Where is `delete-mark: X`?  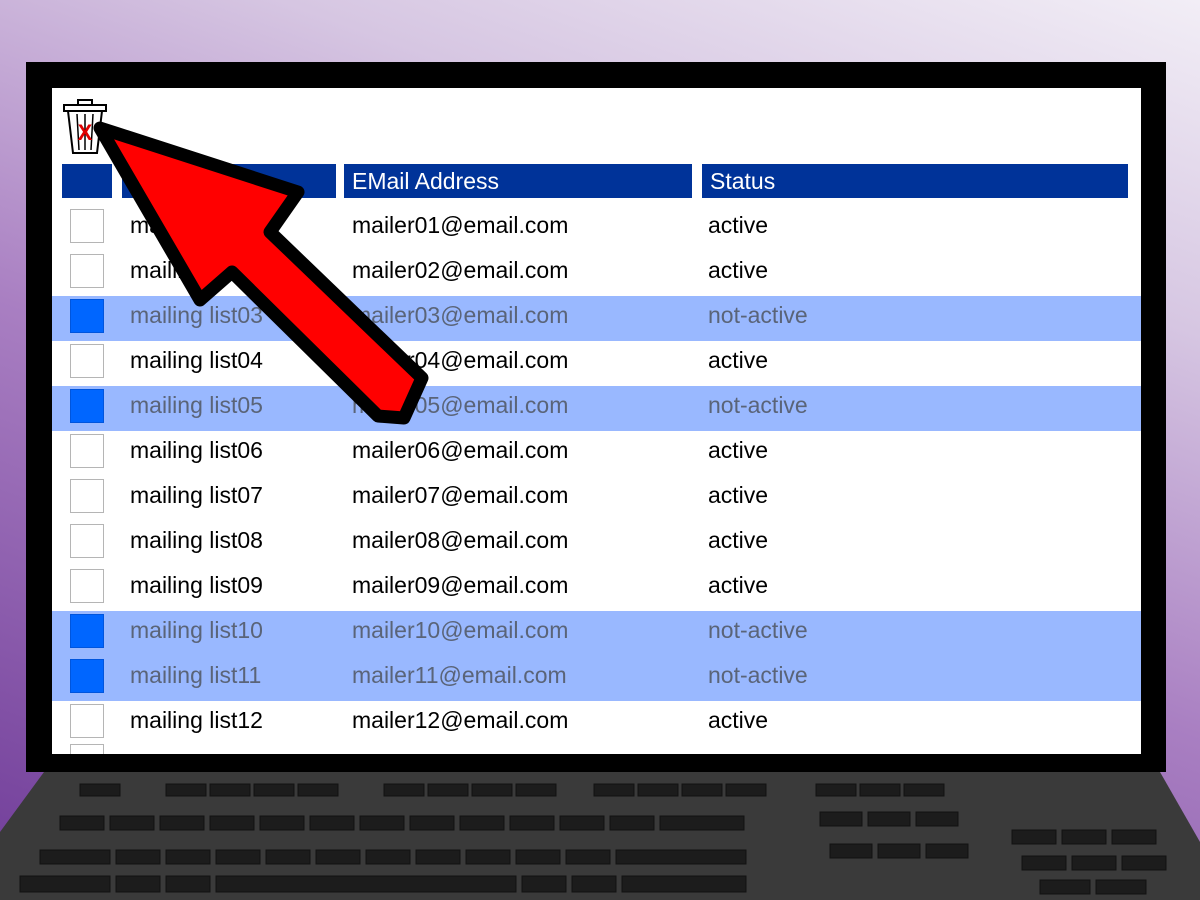
delete-mark: X is located at coordinates (85, 132).